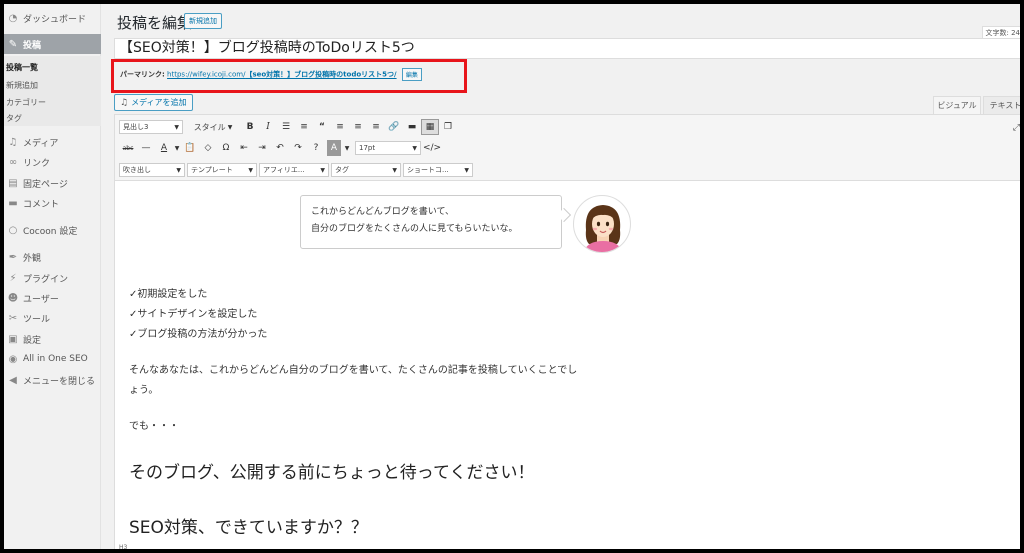 Image resolution: width=1024 pixels, height=553 pixels. What do you see at coordinates (1016, 128) in the screenshot?
I see `fullscreen-icon: ⤢` at bounding box center [1016, 128].